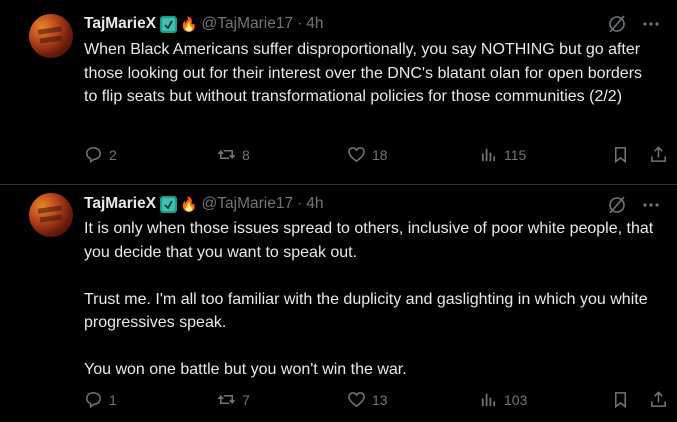  I want to click on like-count: 18, so click(380, 154).